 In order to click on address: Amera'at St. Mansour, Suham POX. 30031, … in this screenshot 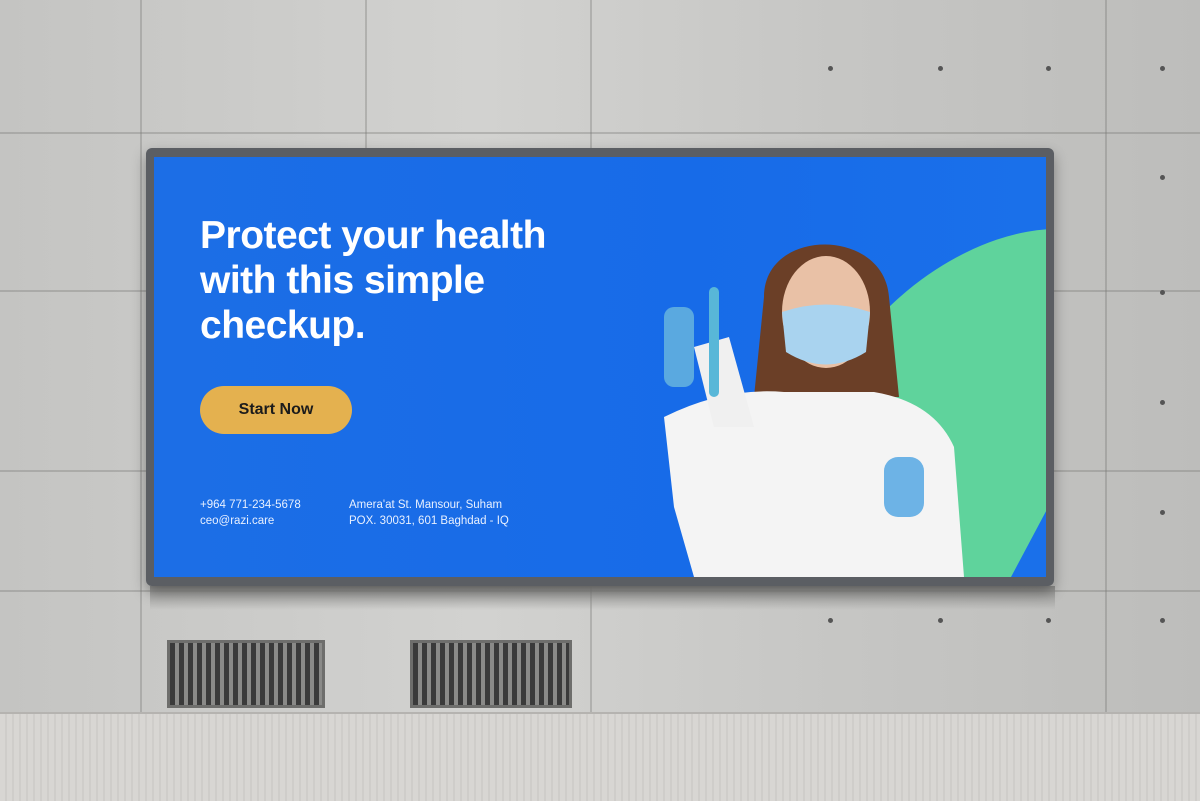, I will do `click(429, 513)`.